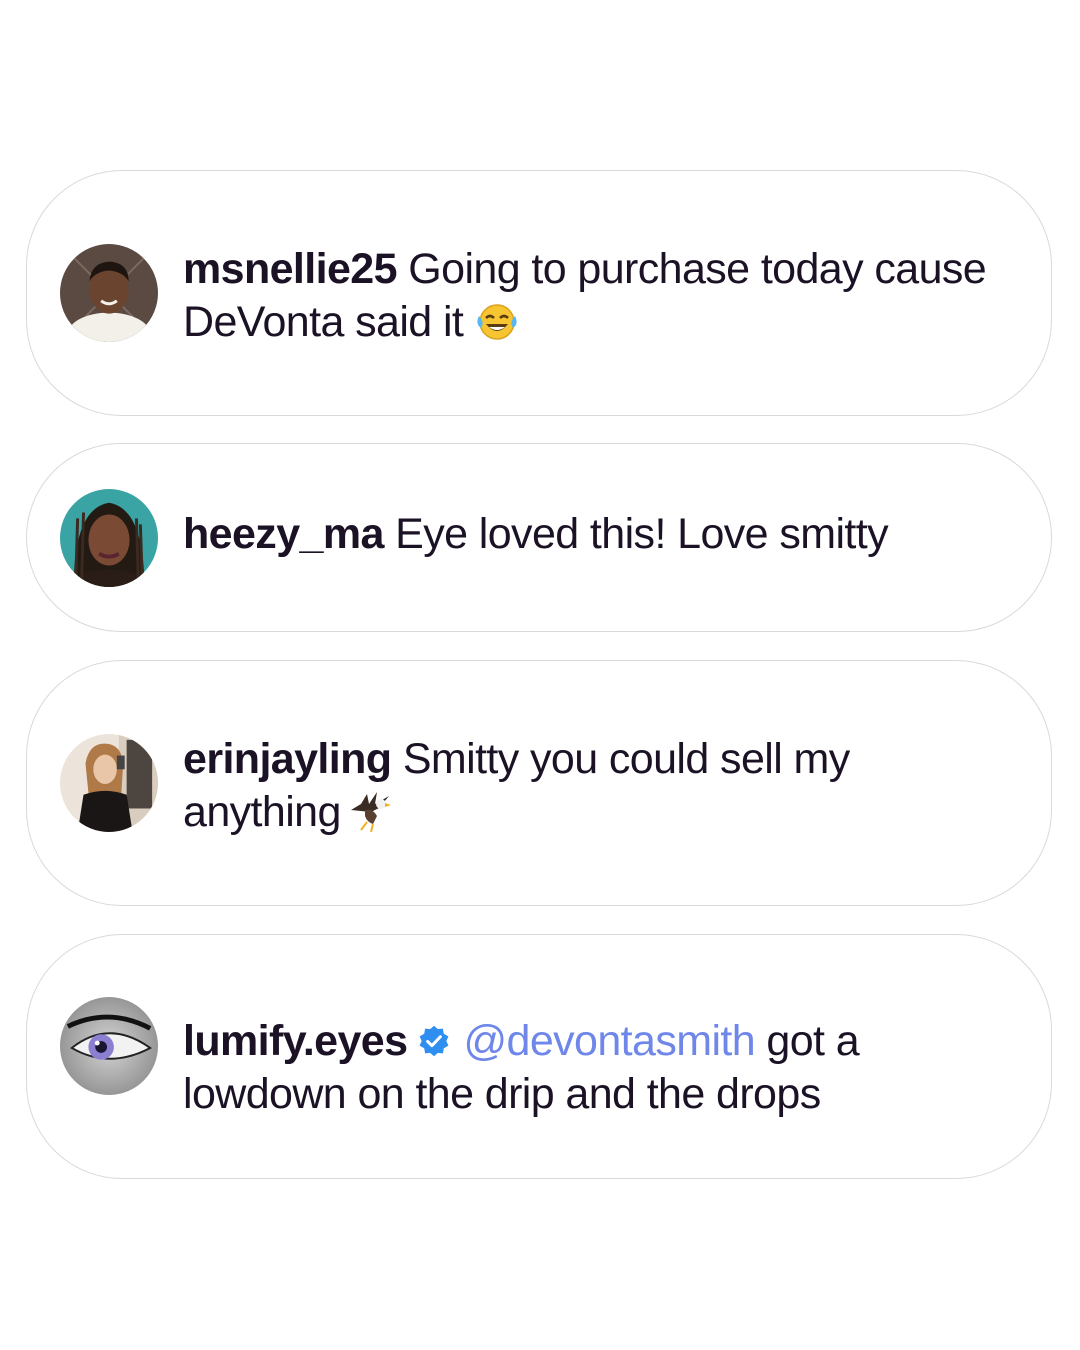 The height and width of the screenshot is (1350, 1080). What do you see at coordinates (626, 759) in the screenshot?
I see `comment-body: Smitty you could sell my` at bounding box center [626, 759].